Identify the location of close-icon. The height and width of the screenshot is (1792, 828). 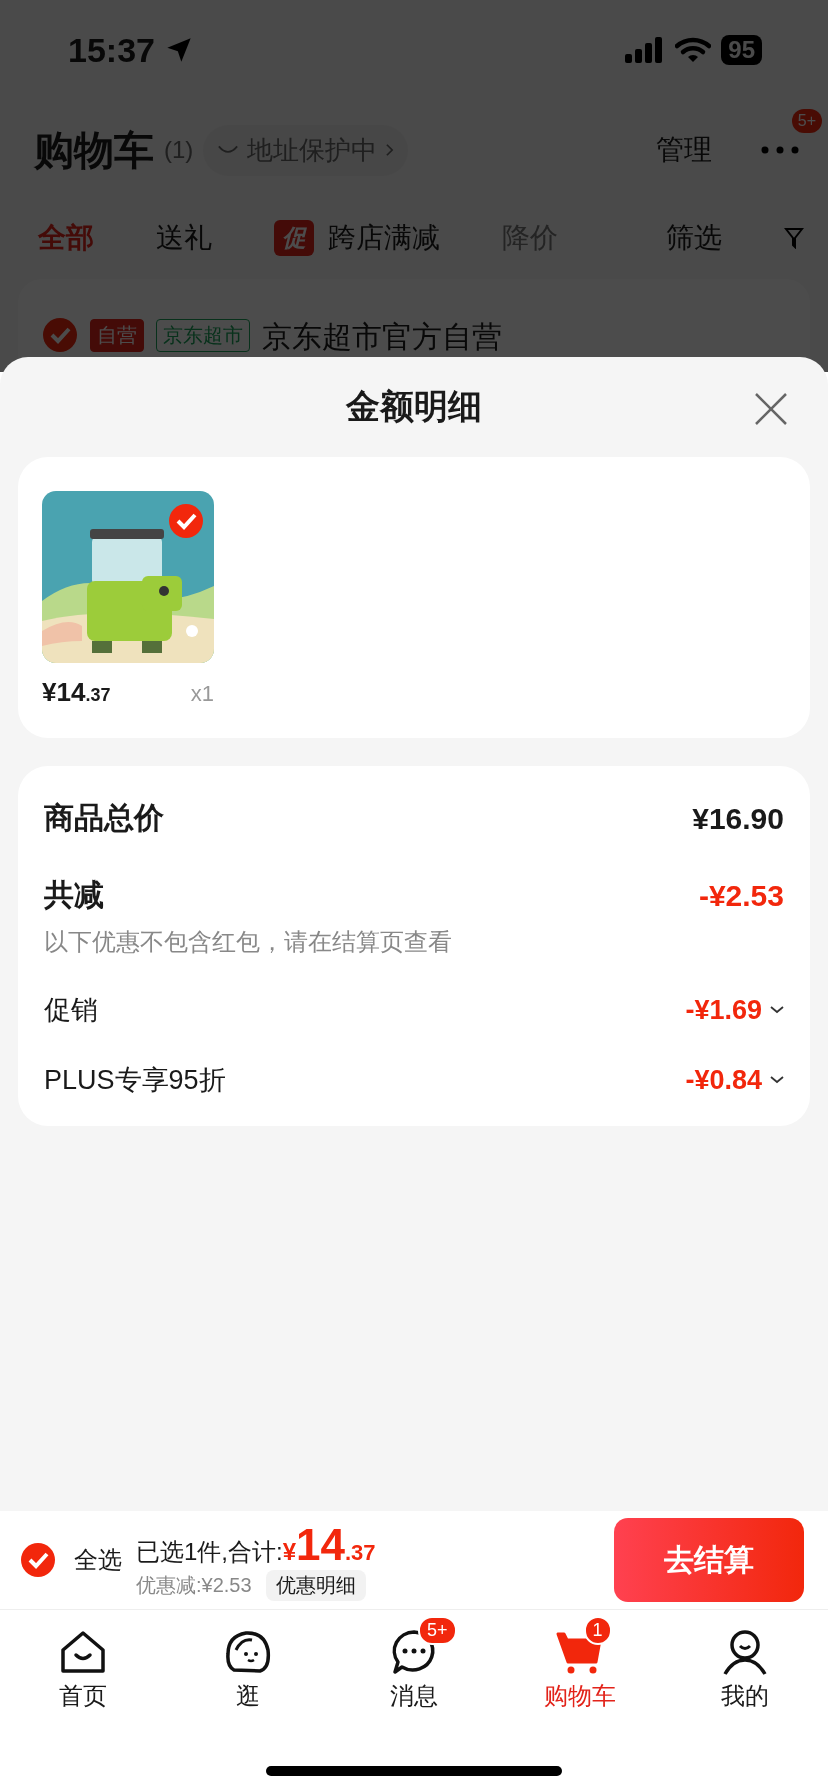
(771, 409).